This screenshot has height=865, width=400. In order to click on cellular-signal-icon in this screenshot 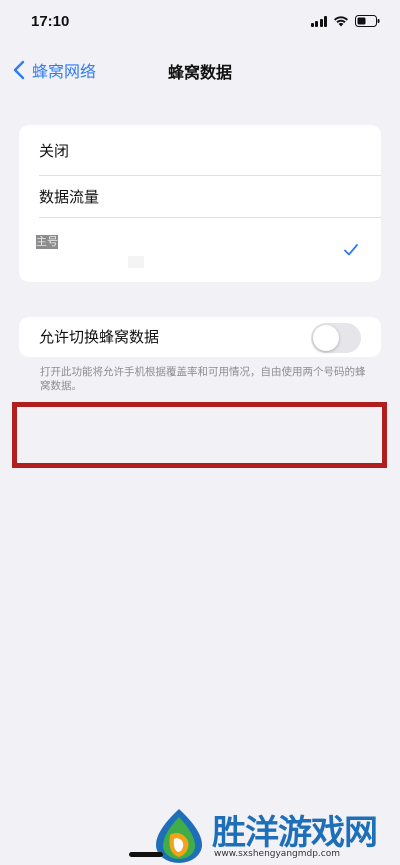, I will do `click(318, 21)`.